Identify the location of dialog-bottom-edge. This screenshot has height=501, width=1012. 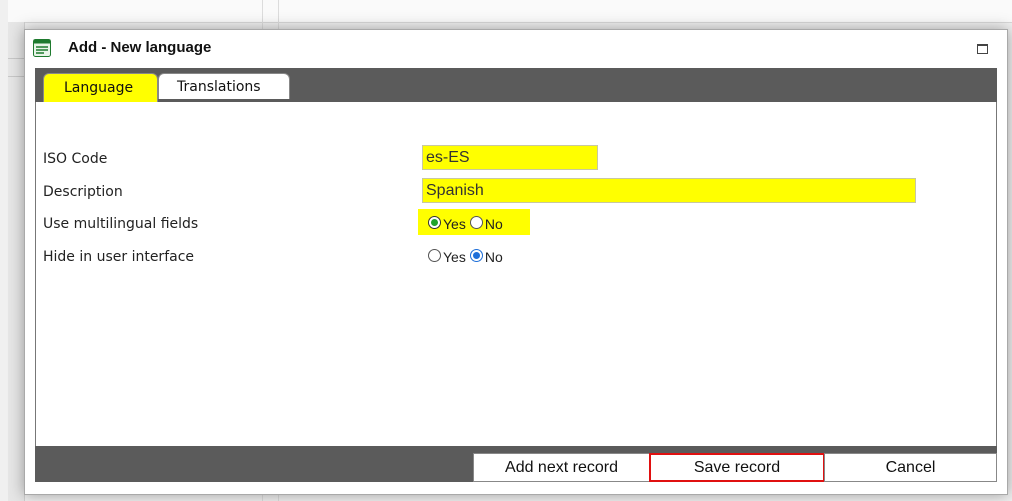
(516, 484).